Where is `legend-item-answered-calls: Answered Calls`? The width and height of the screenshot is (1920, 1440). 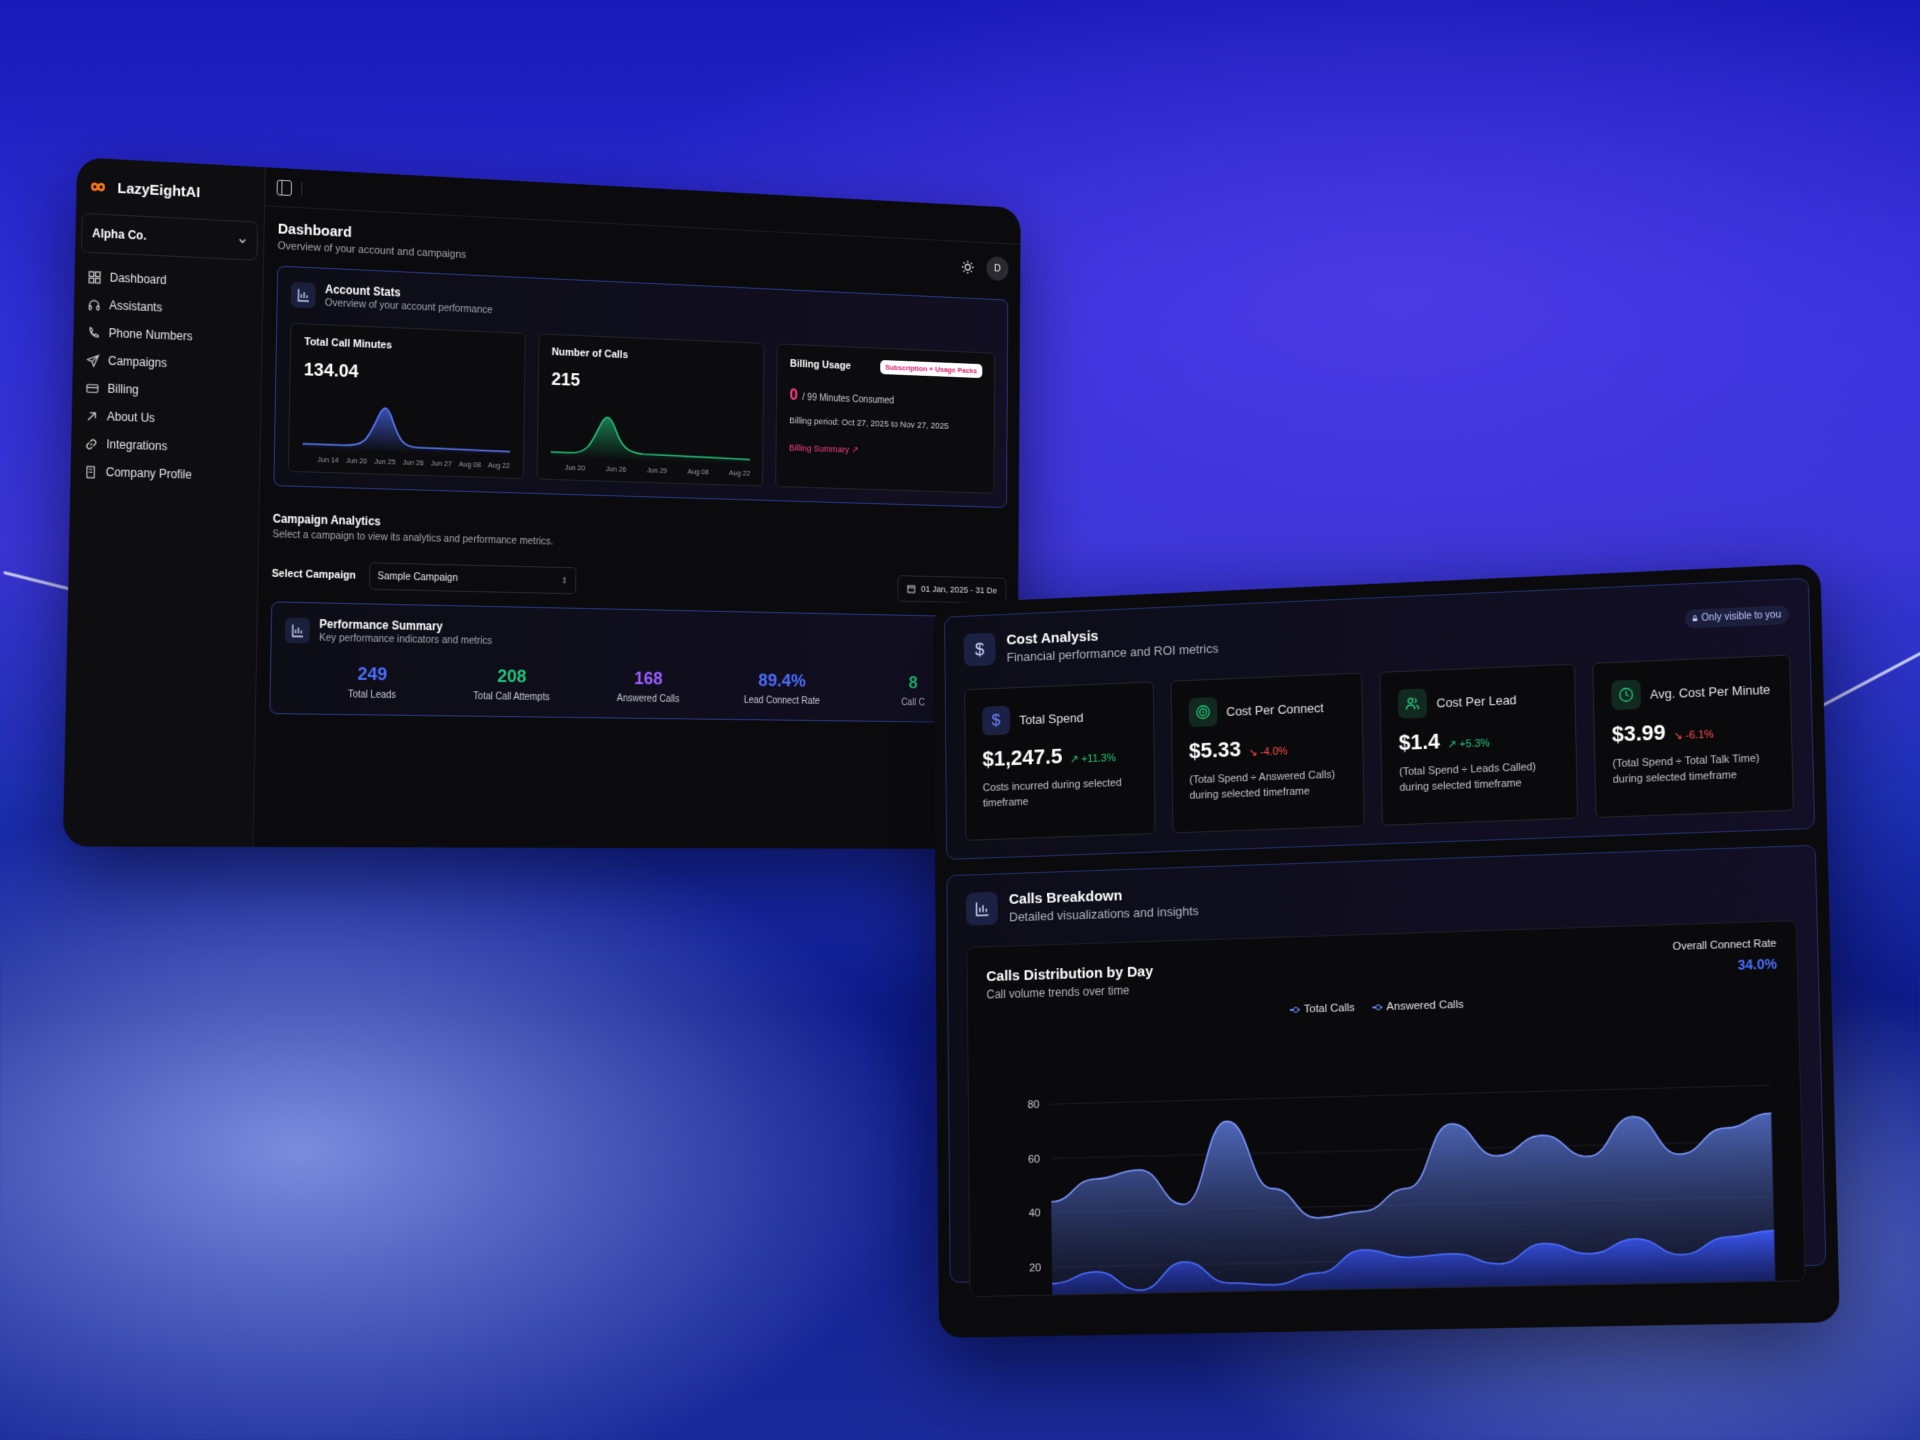
legend-item-answered-calls: Answered Calls is located at coordinates (1418, 1006).